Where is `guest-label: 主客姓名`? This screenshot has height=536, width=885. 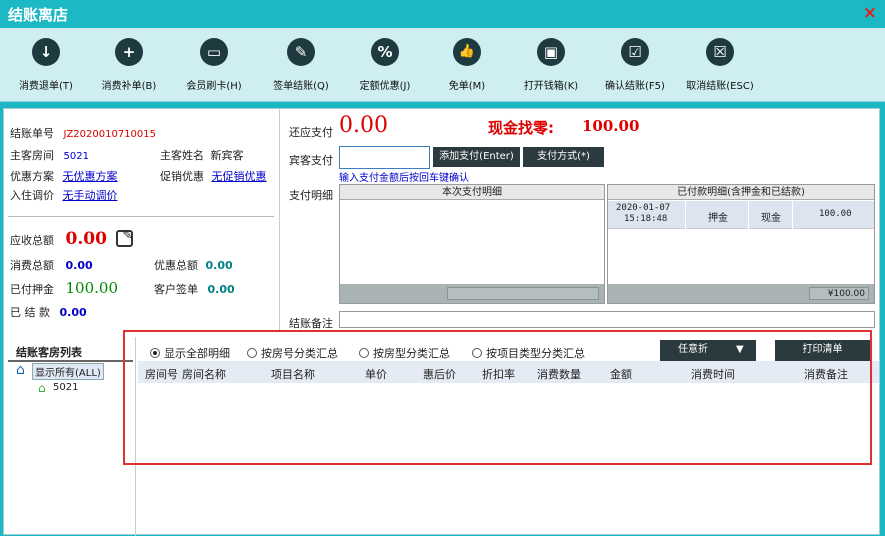 guest-label: 主客姓名 is located at coordinates (182, 155).